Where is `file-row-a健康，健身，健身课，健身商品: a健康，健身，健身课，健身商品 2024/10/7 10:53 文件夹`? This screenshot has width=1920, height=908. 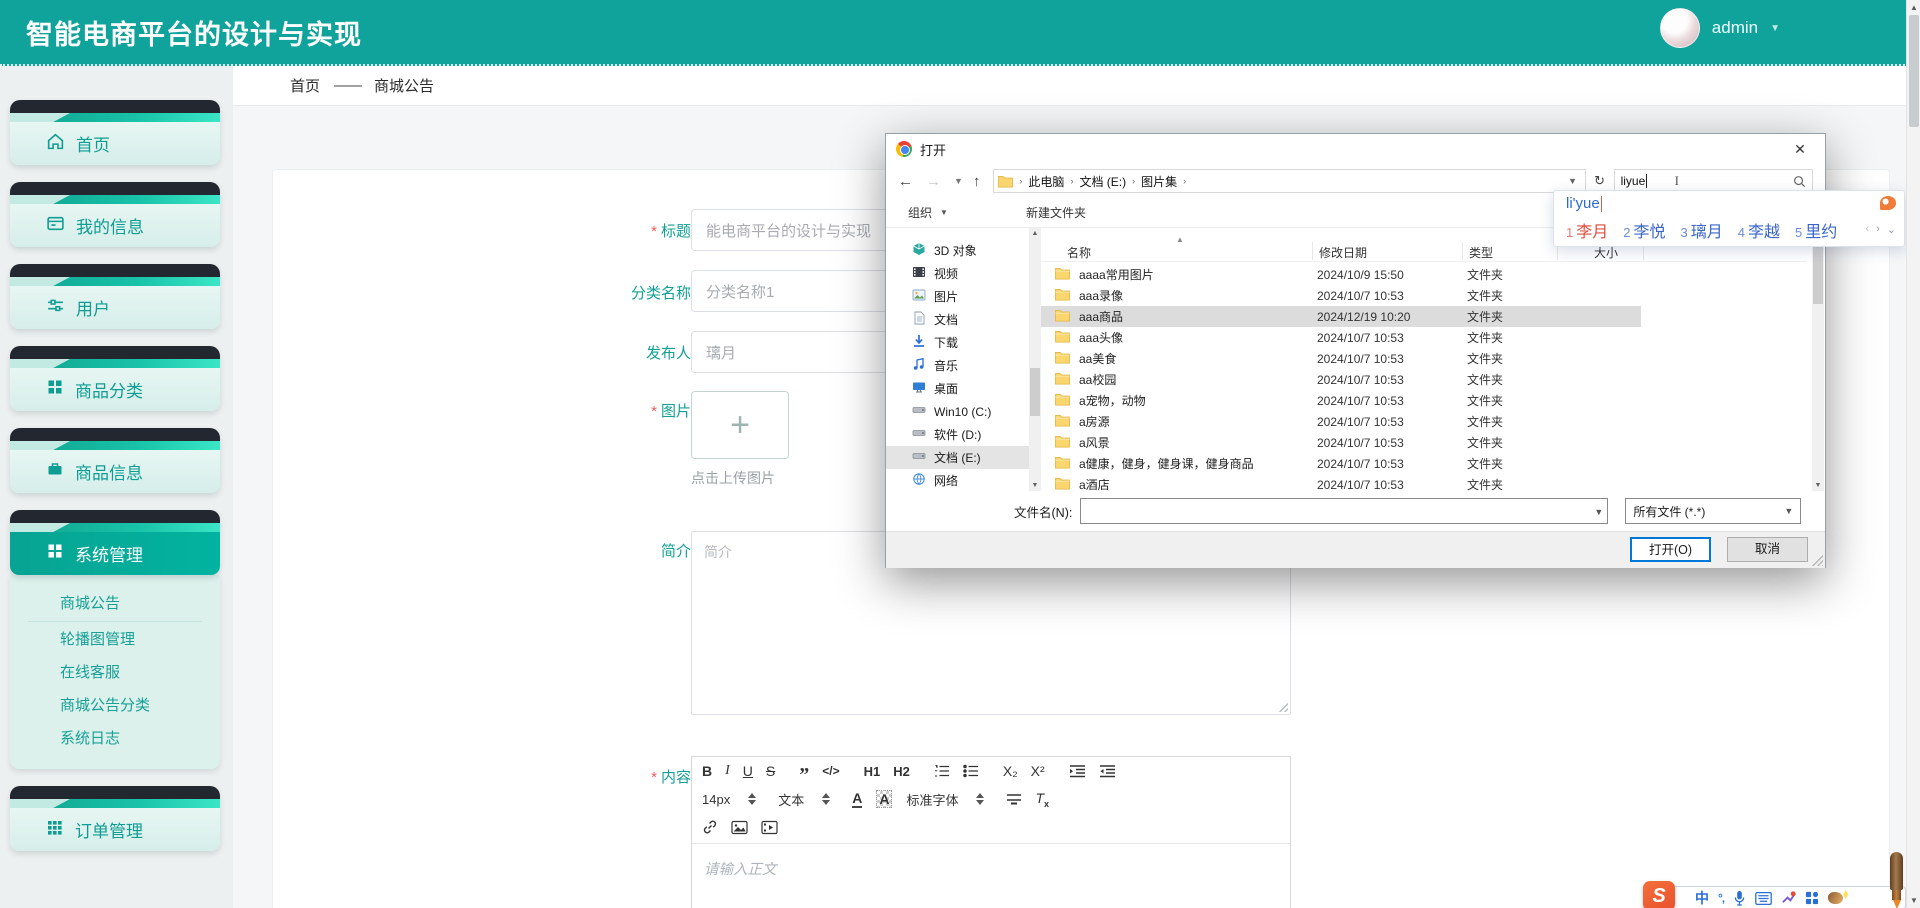 file-row-a健康，健身，健身课，健身商品: a健康，健身，健身课，健身商品 2024/10/7 10:53 文件夹 is located at coordinates (1424, 463).